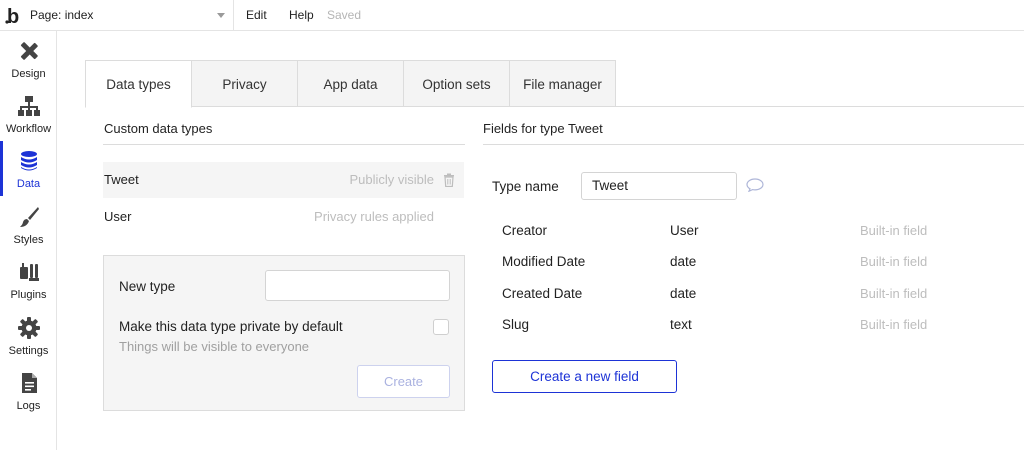 This screenshot has height=450, width=1024. What do you see at coordinates (717, 264) in the screenshot?
I see `field-row-modified-date: Modified Date date Built-in field` at bounding box center [717, 264].